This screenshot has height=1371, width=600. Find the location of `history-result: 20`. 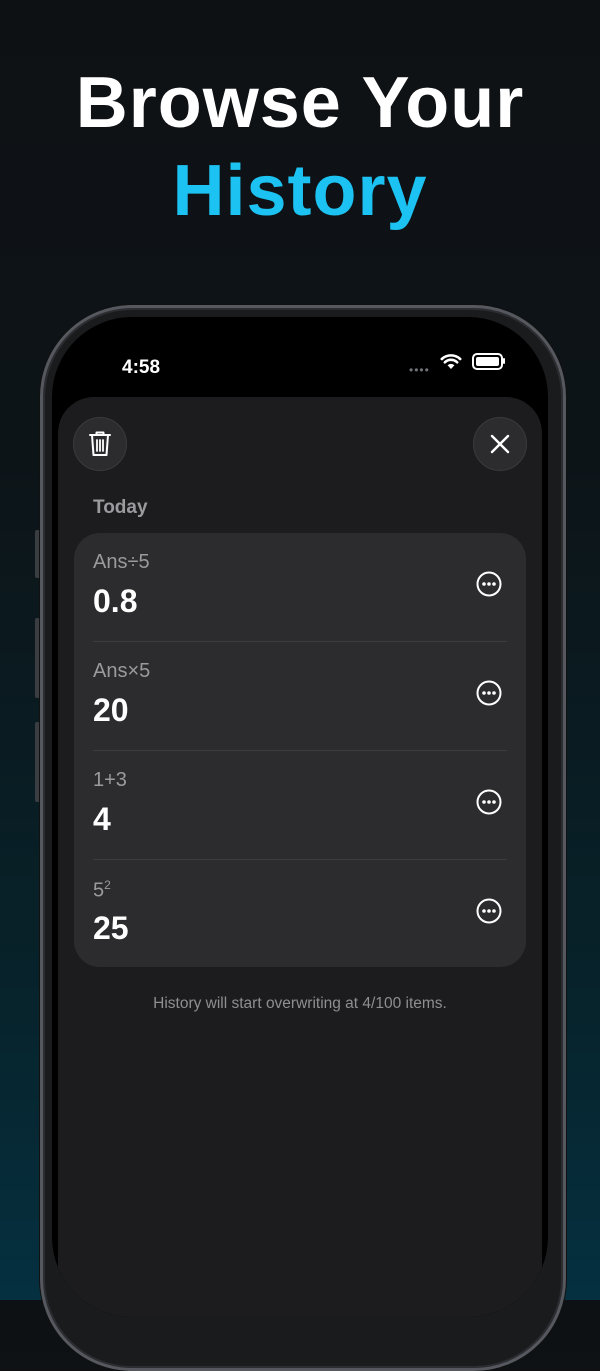

history-result: 20 is located at coordinates (111, 710).